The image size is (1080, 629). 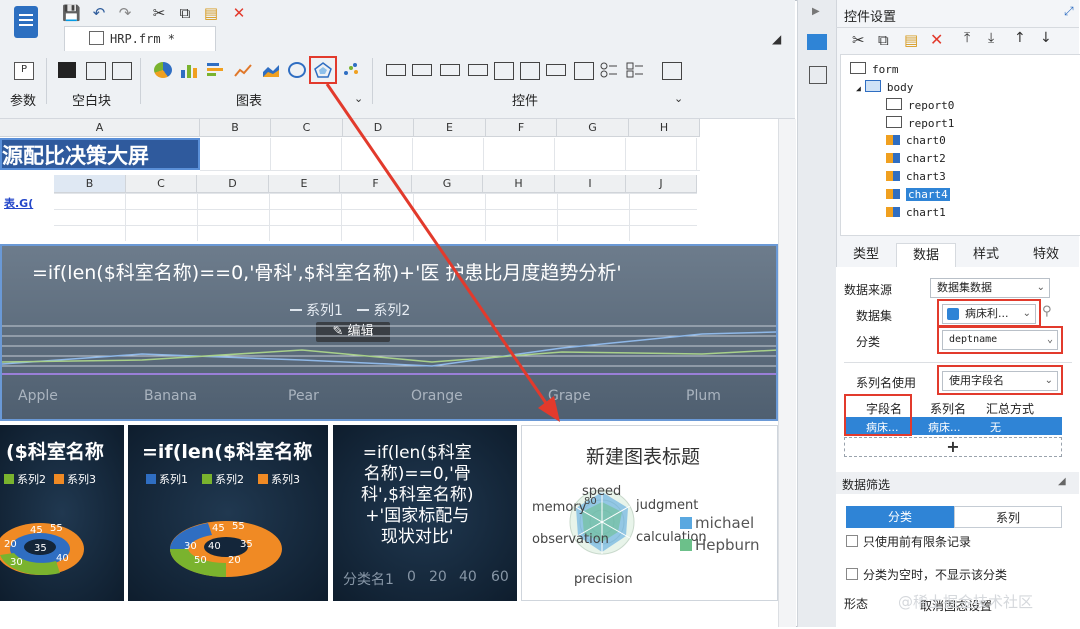 I want to click on column-header: A, so click(x=100, y=128).